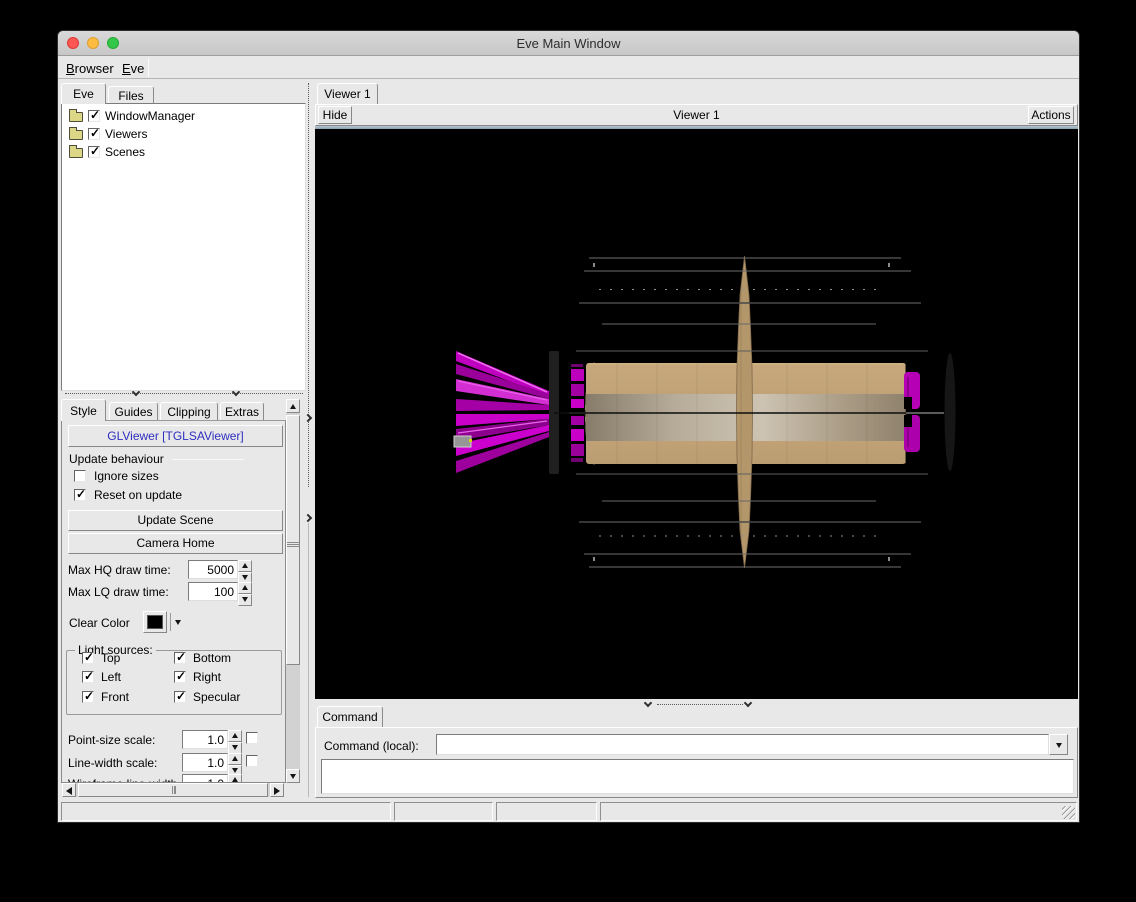 The image size is (1136, 902). I want to click on tab-clipping: Clipping, so click(189, 411).